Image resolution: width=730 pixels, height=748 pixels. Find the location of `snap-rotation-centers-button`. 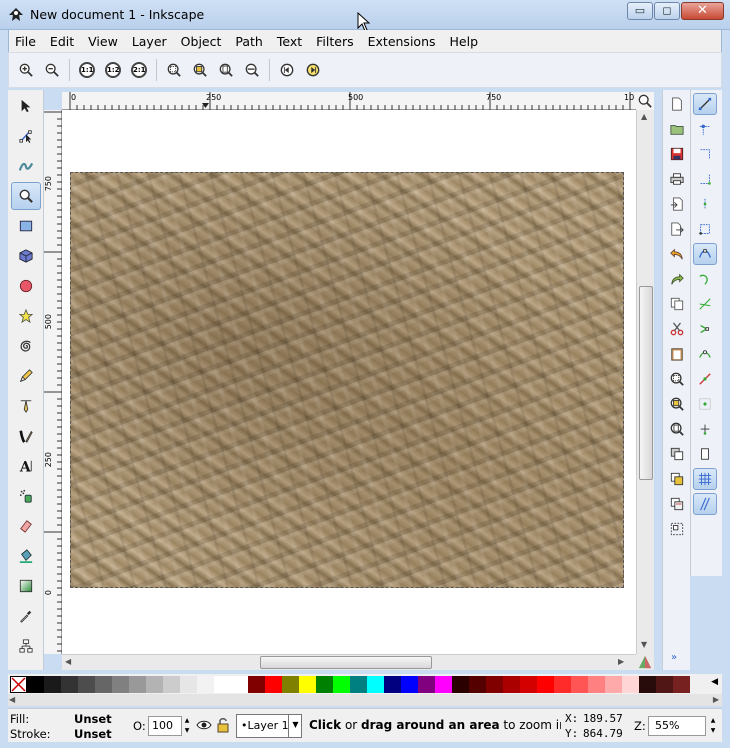

snap-rotation-centers-button is located at coordinates (705, 429).